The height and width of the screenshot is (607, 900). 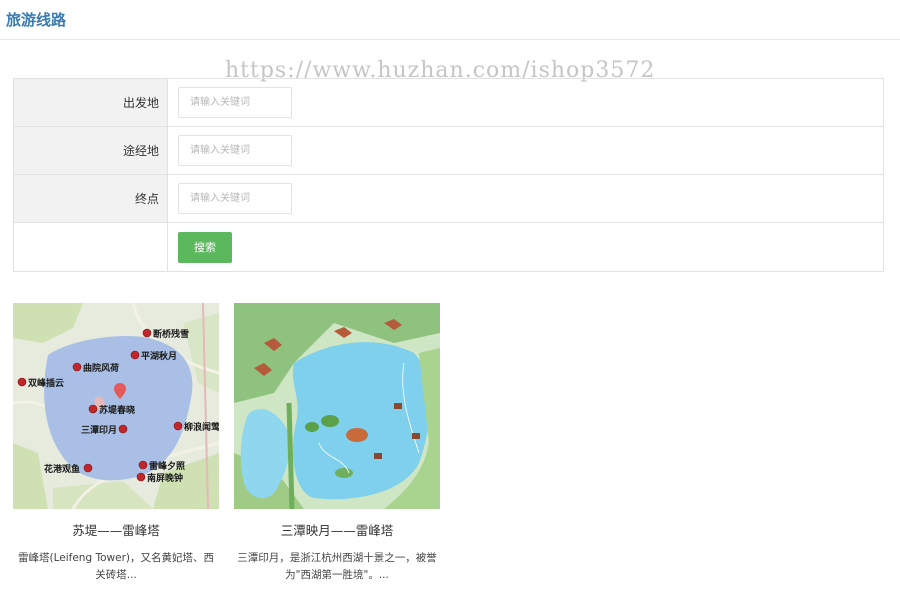 What do you see at coordinates (91, 198) in the screenshot?
I see `destination-label: 终点` at bounding box center [91, 198].